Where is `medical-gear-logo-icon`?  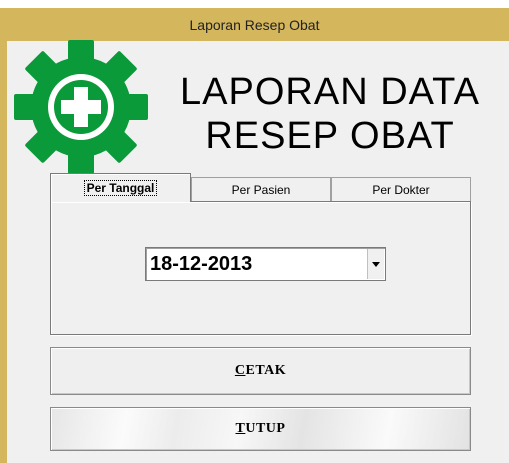 medical-gear-logo-icon is located at coordinates (81, 107).